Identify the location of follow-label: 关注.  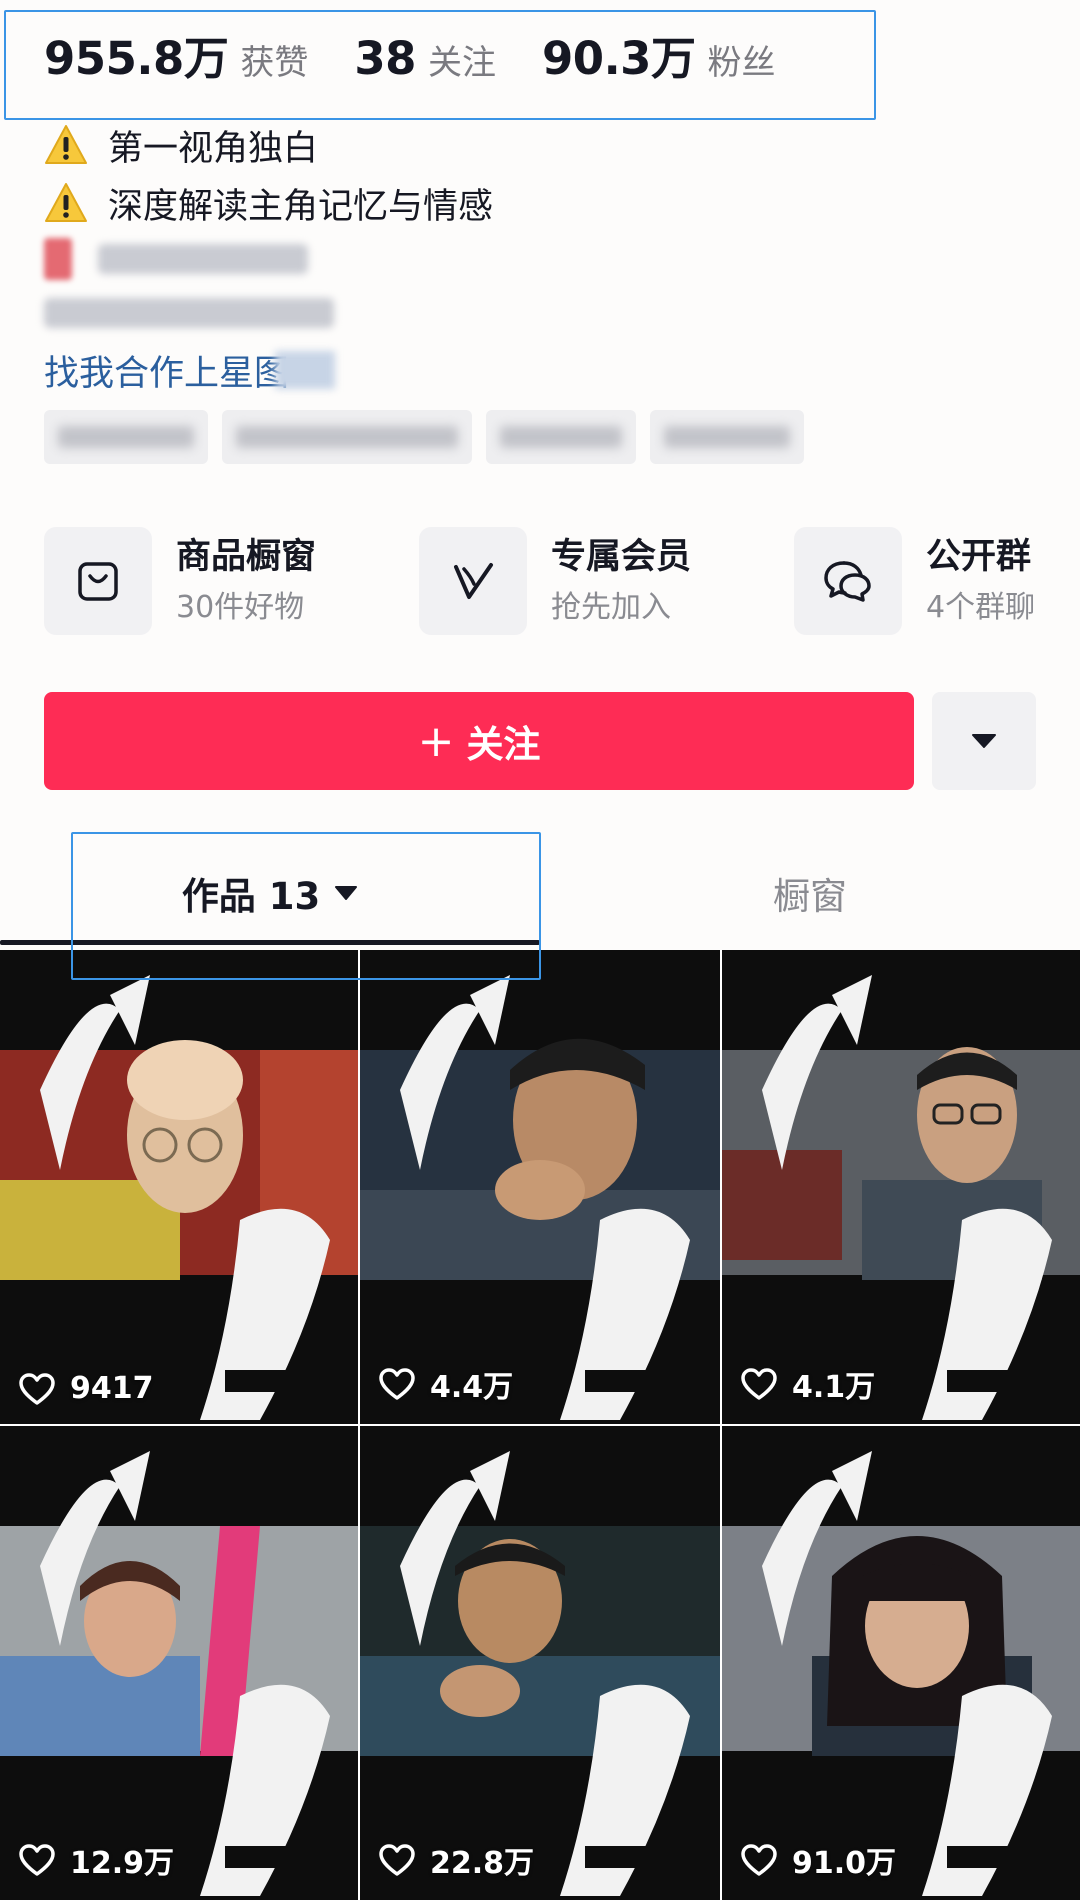
(503, 744).